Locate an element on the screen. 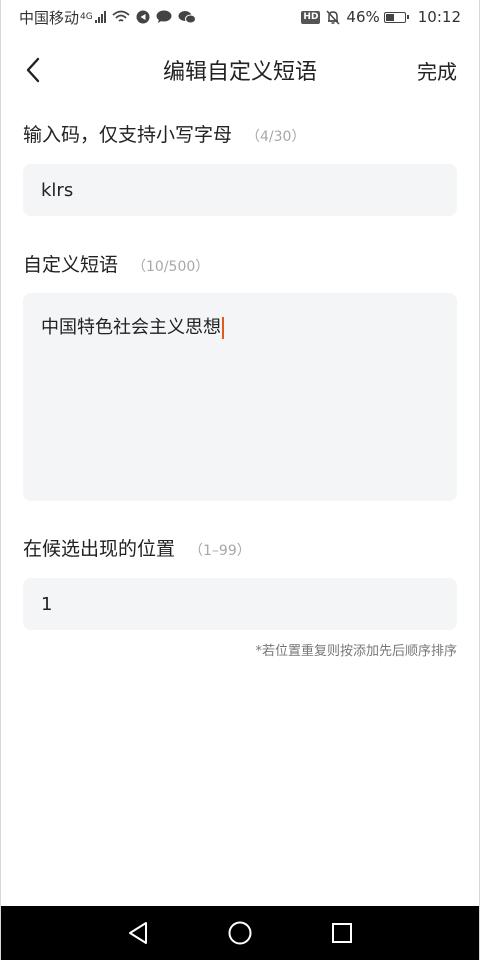  input-code-label: 输入码，仅支持小写字母 （4/30） is located at coordinates (164, 133).